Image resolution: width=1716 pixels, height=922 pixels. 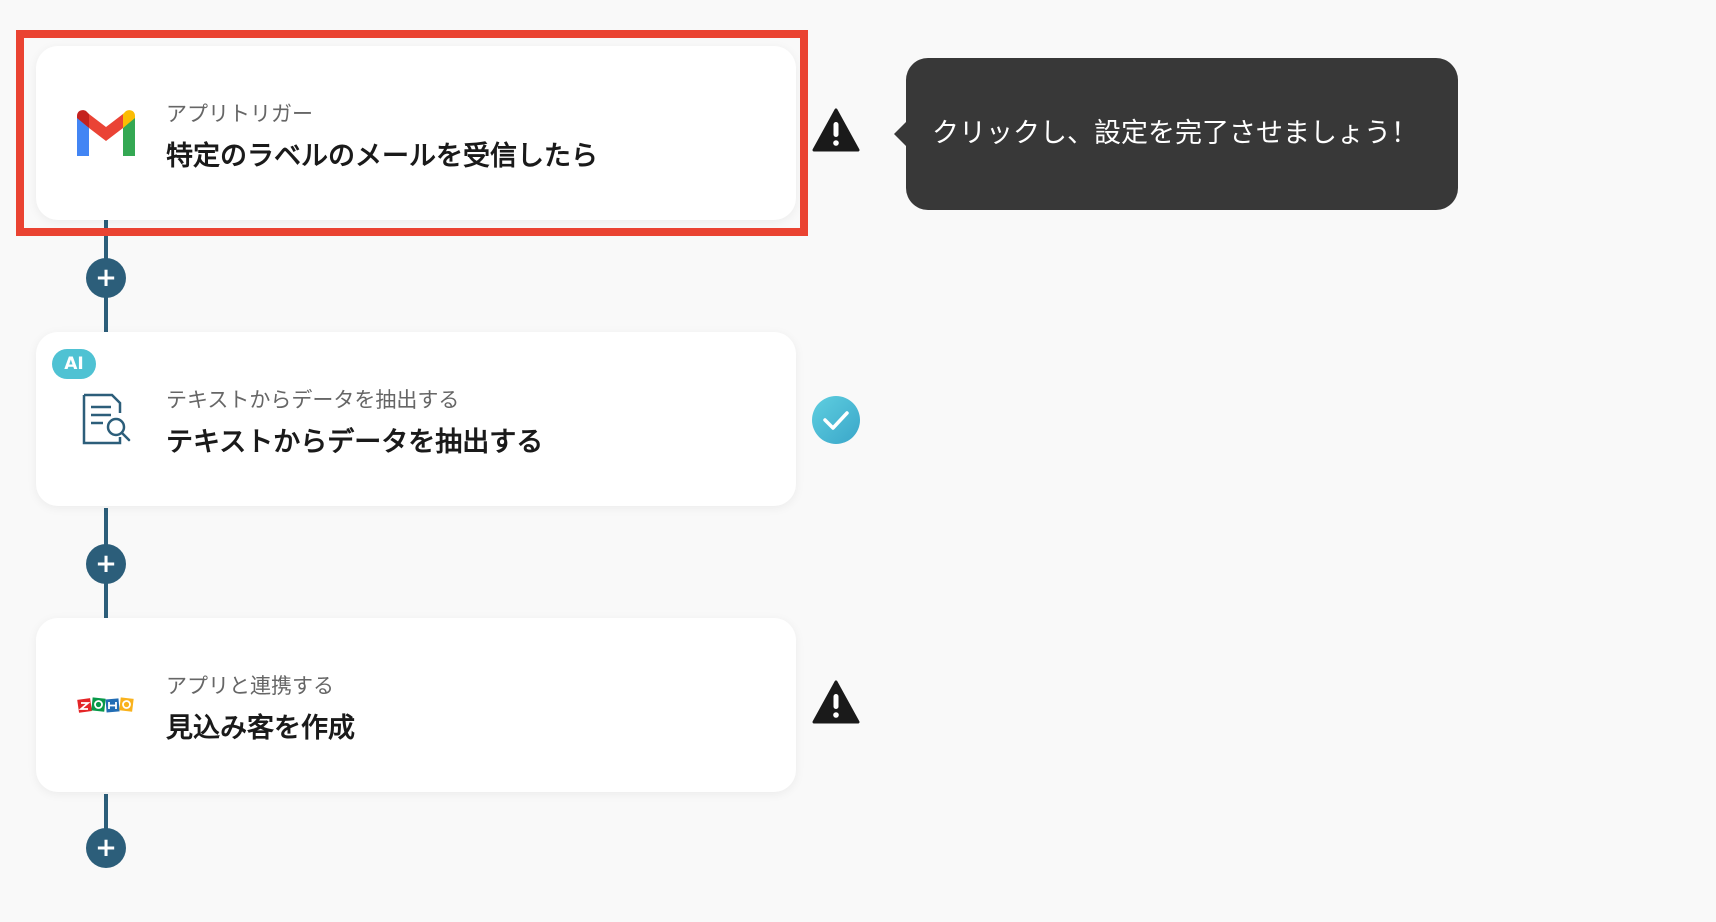 I want to click on step-card-zoho: アプリと連携する 見込み客を作成, so click(x=416, y=705).